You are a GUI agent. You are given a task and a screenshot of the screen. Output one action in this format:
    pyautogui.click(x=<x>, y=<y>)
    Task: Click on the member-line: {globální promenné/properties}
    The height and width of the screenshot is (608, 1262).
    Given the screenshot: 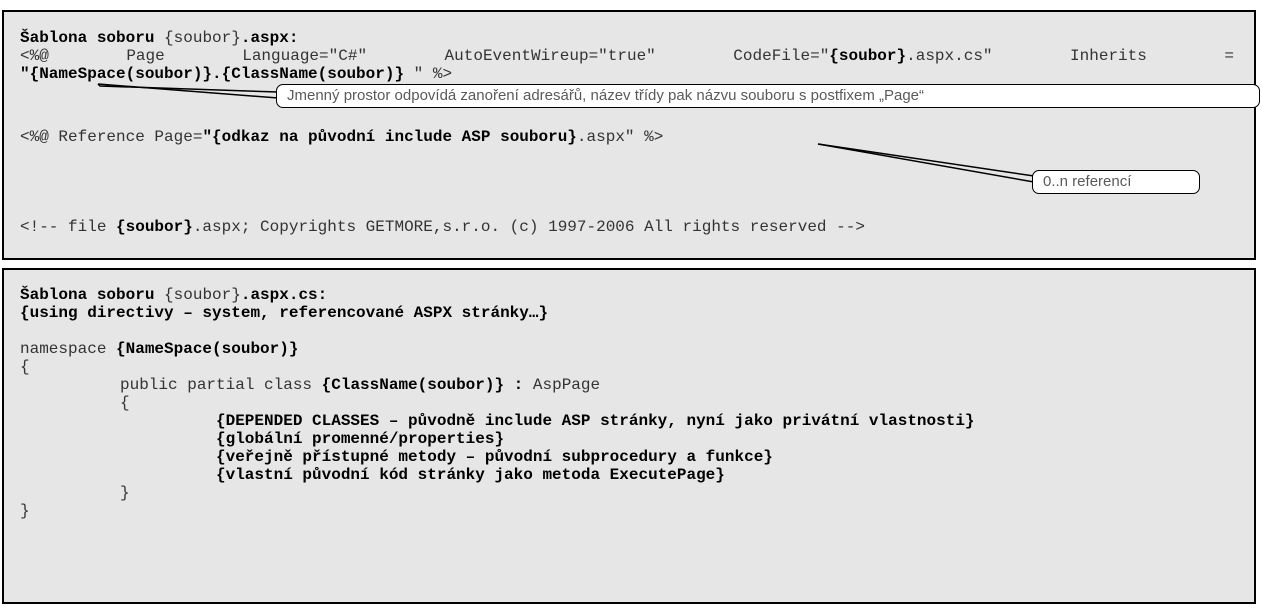 What is the action you would take?
    pyautogui.click(x=360, y=439)
    